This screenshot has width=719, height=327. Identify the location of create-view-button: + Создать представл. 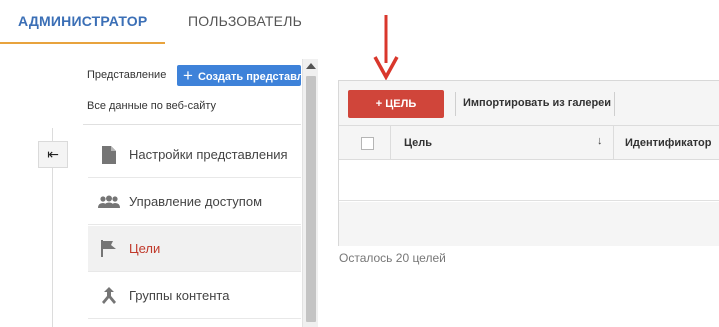
(239, 75).